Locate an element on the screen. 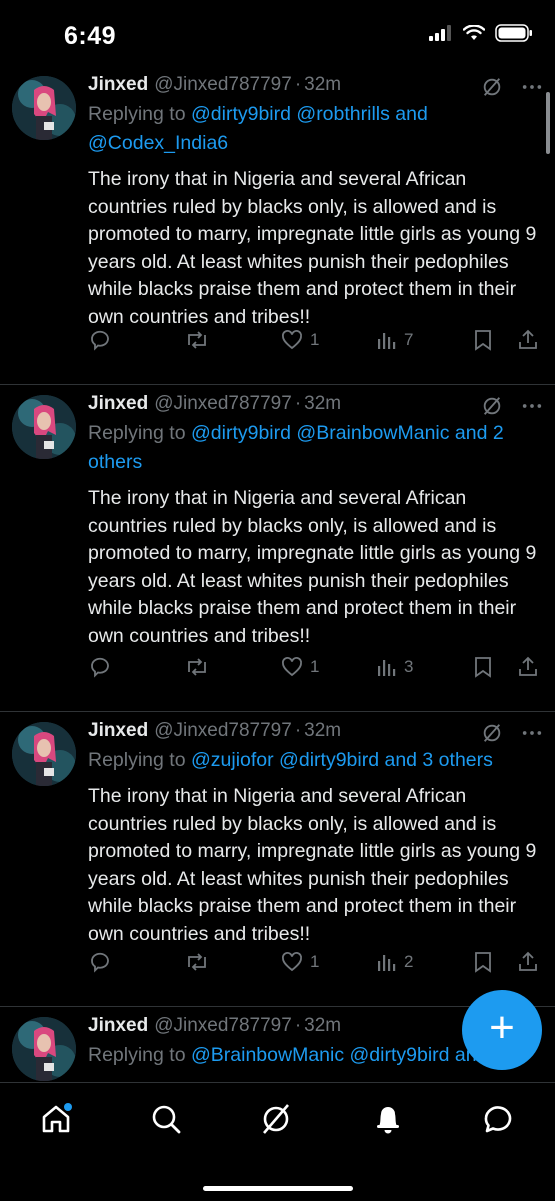 The height and width of the screenshot is (1201, 555). home-icon is located at coordinates (57, 1118).